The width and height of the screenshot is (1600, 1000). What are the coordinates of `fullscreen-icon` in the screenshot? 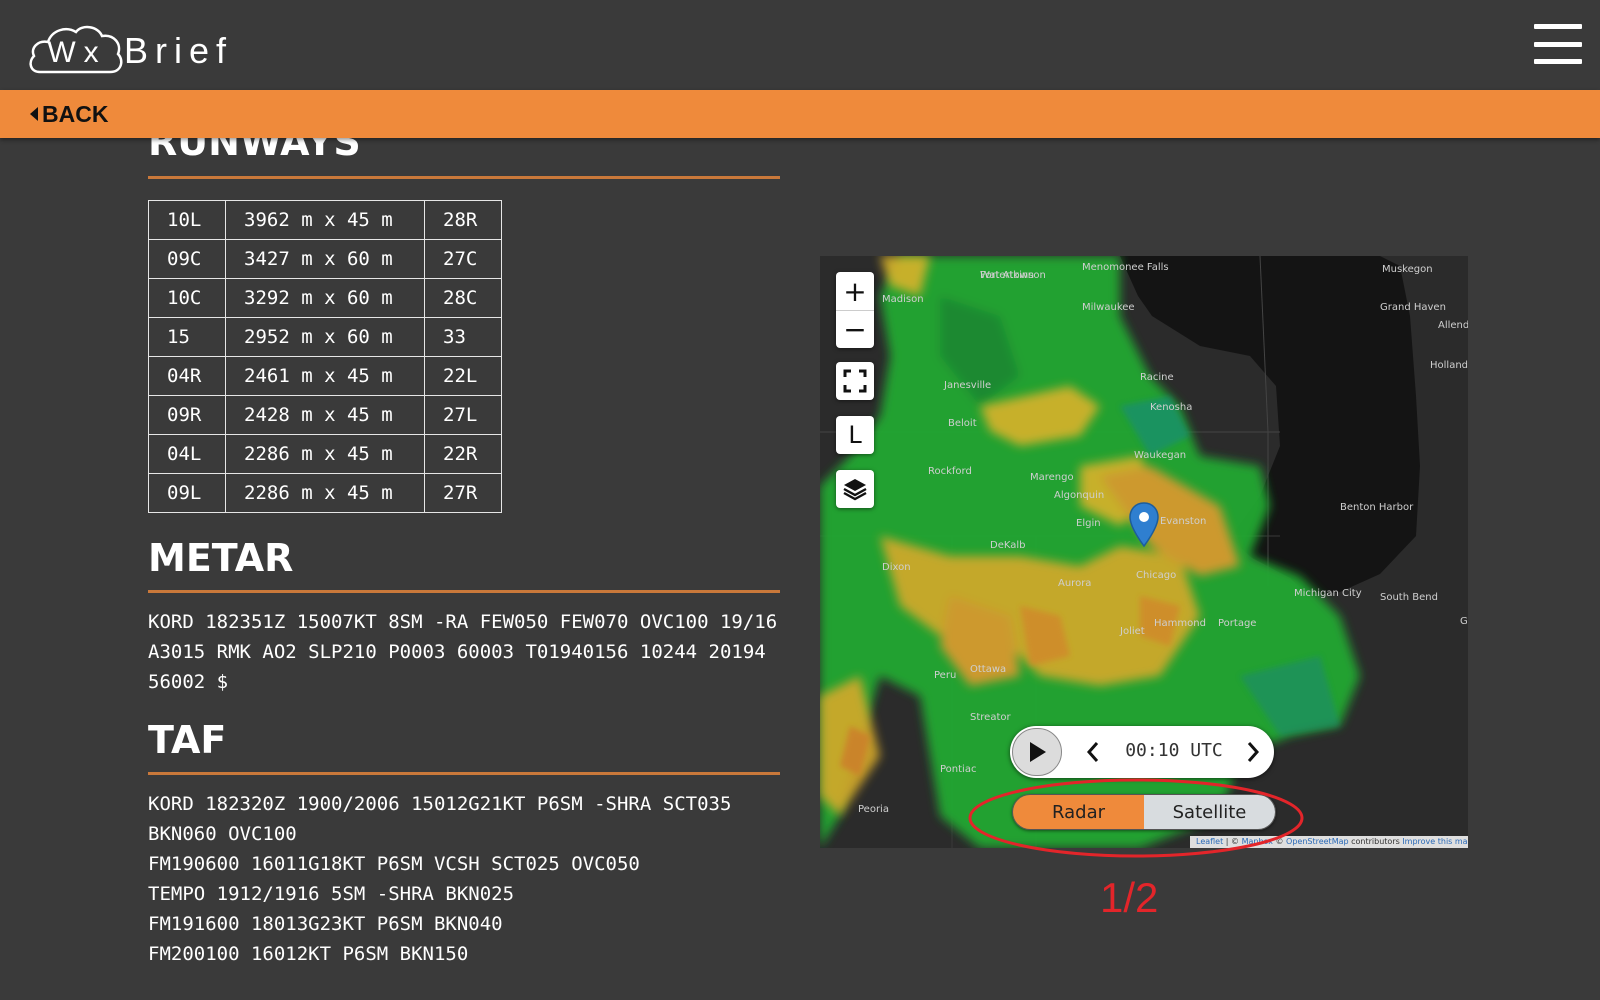 It's located at (855, 381).